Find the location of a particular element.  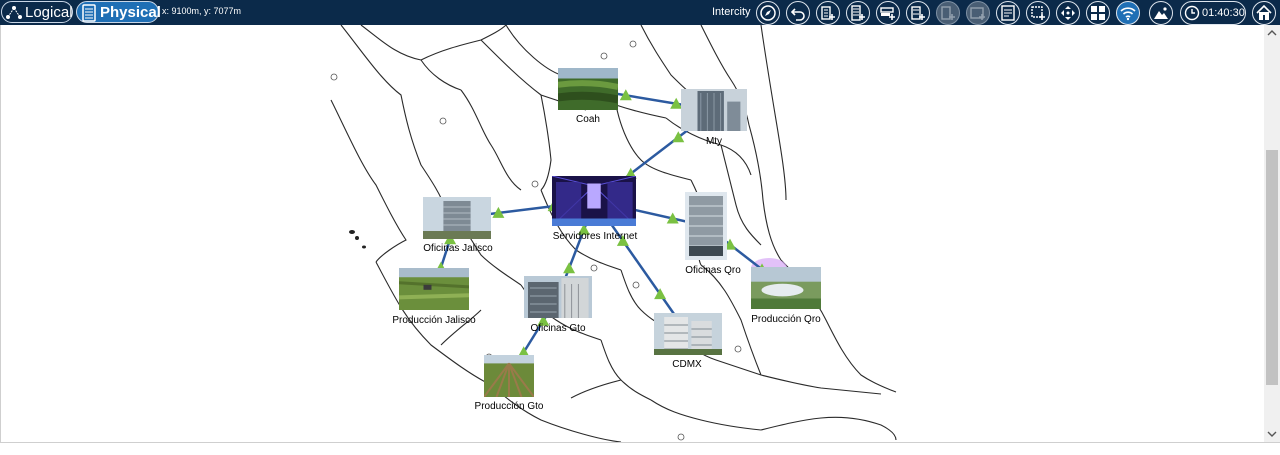

home-button is located at coordinates (1264, 13).